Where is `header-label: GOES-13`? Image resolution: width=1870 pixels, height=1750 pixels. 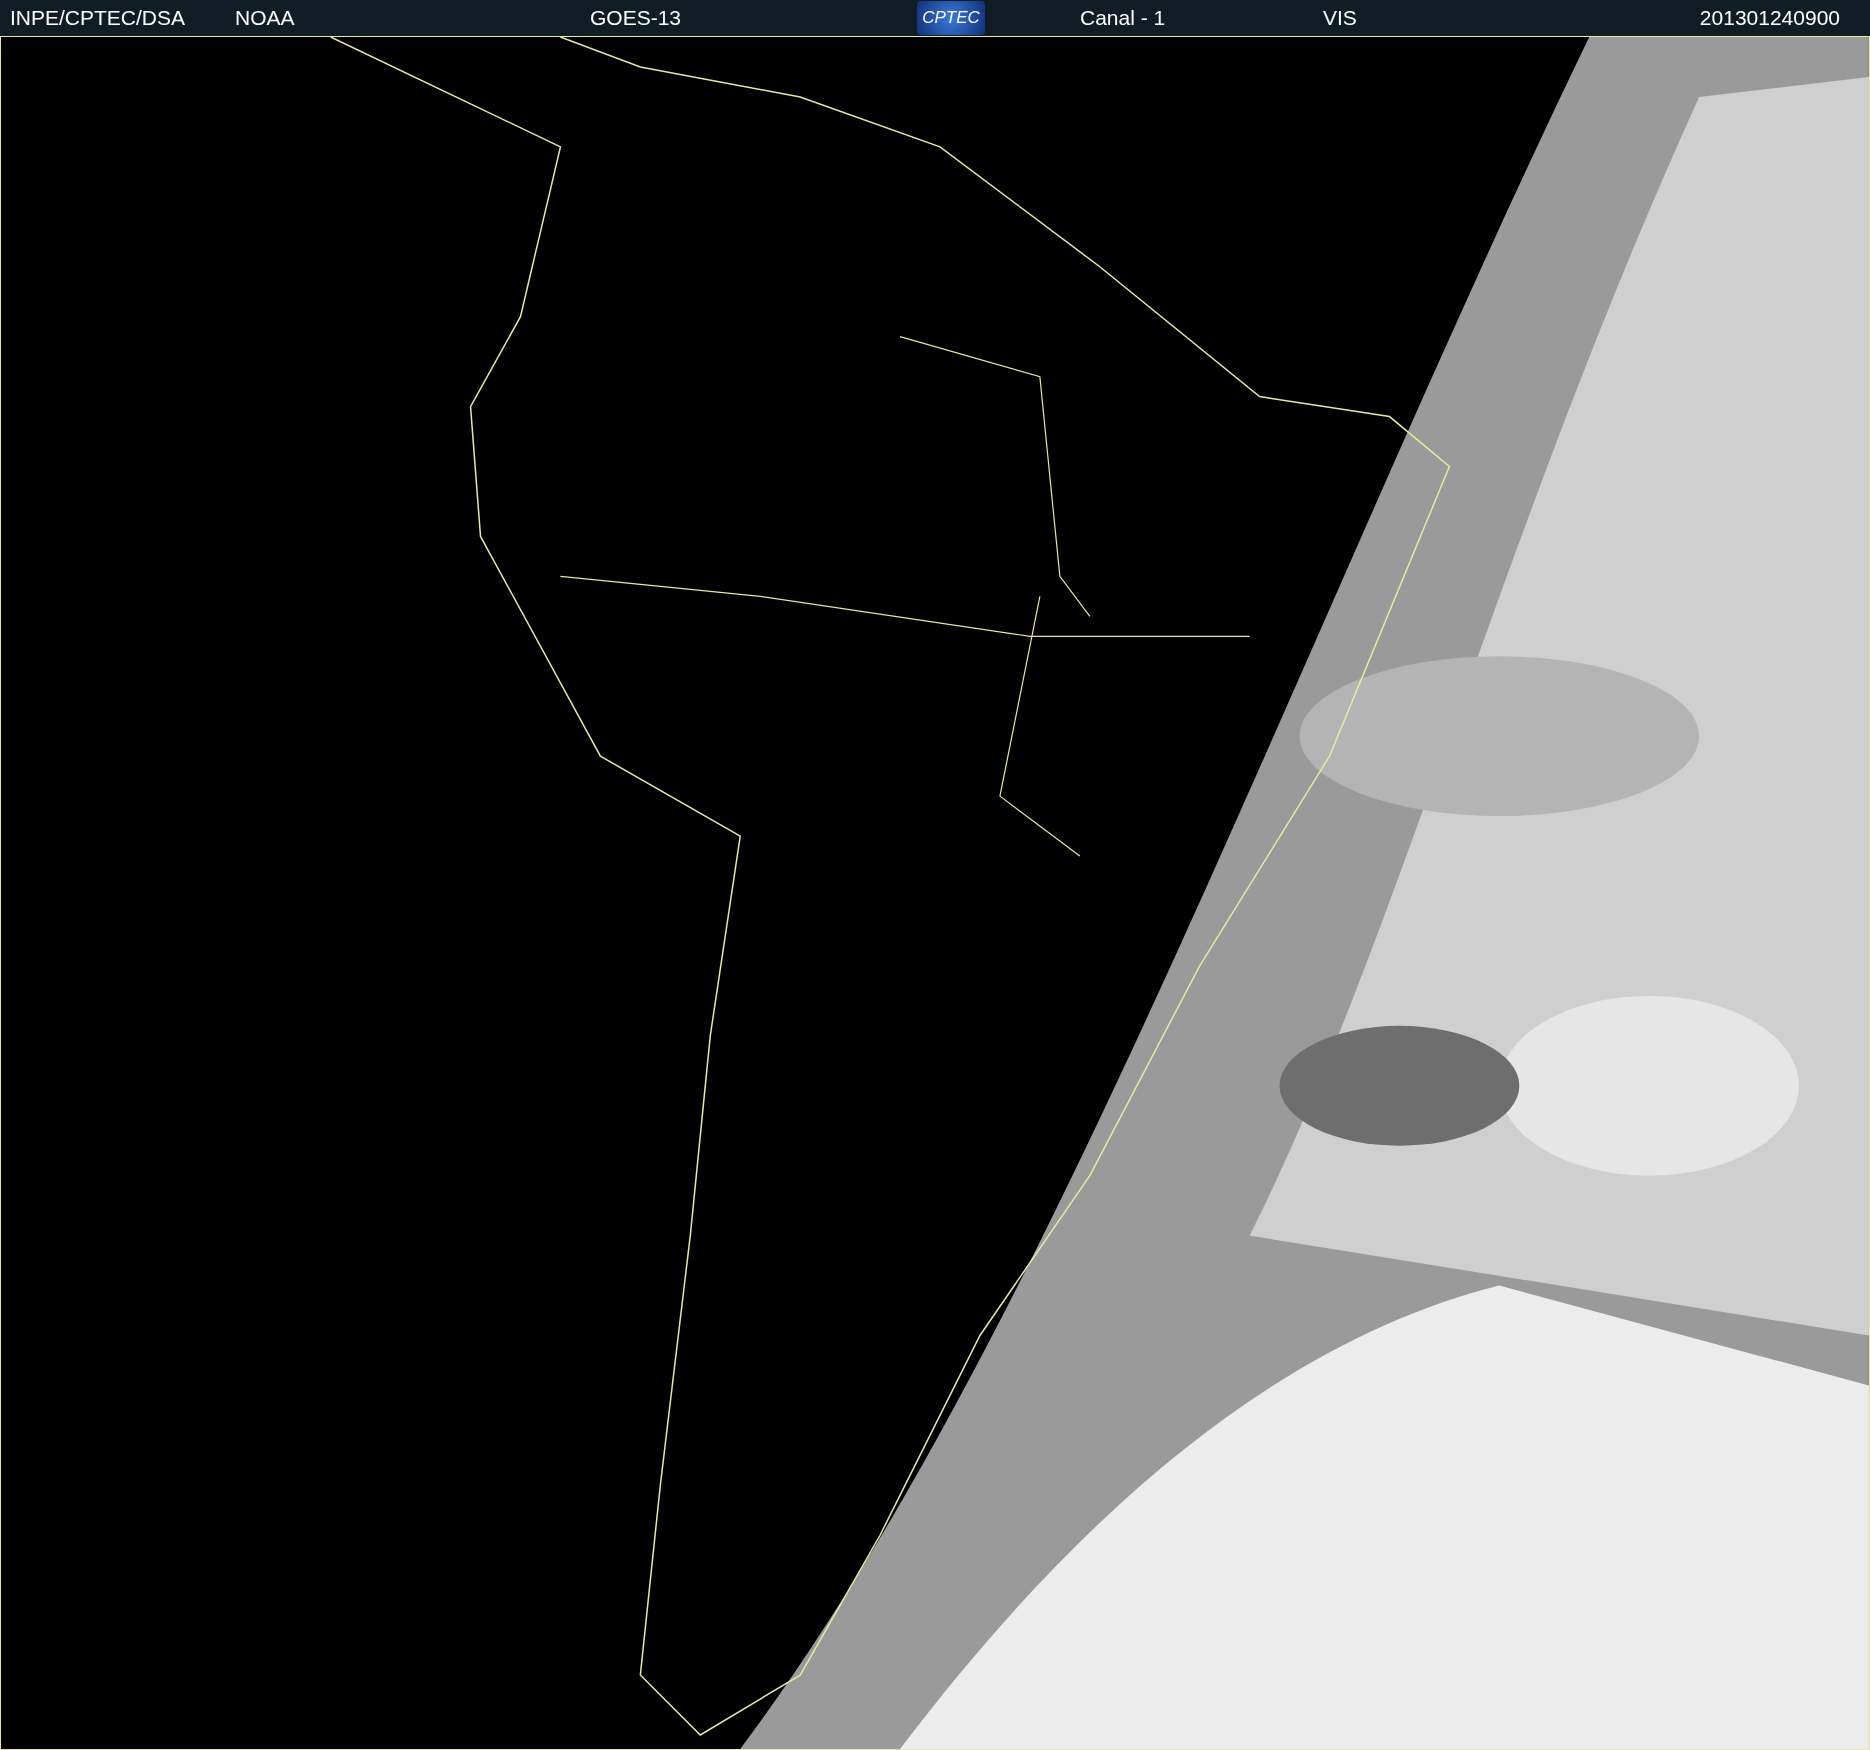
header-label: GOES-13 is located at coordinates (636, 18).